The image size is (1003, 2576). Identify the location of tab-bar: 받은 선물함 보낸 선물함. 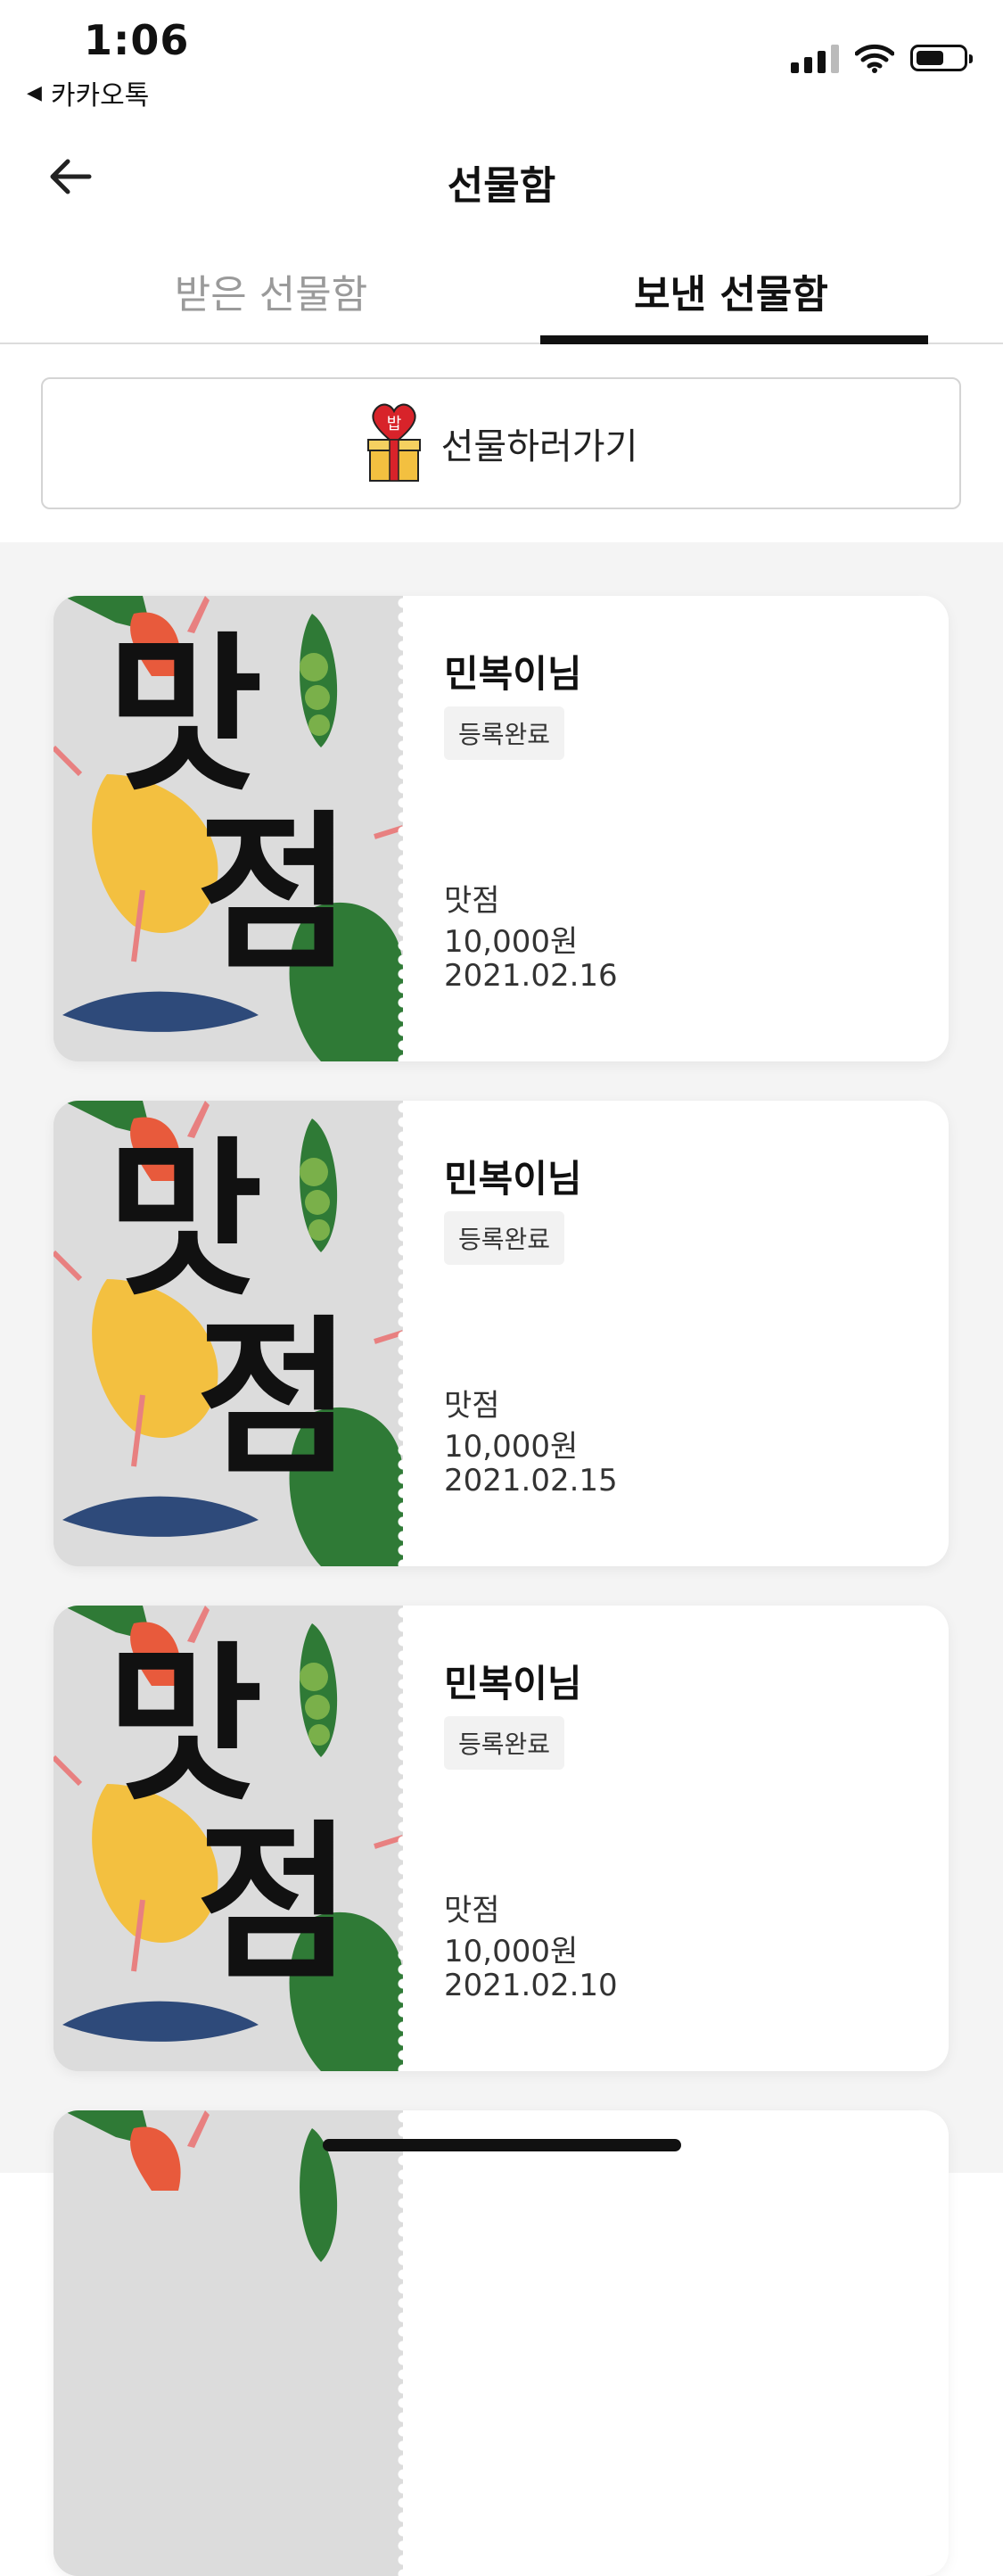
(501, 297).